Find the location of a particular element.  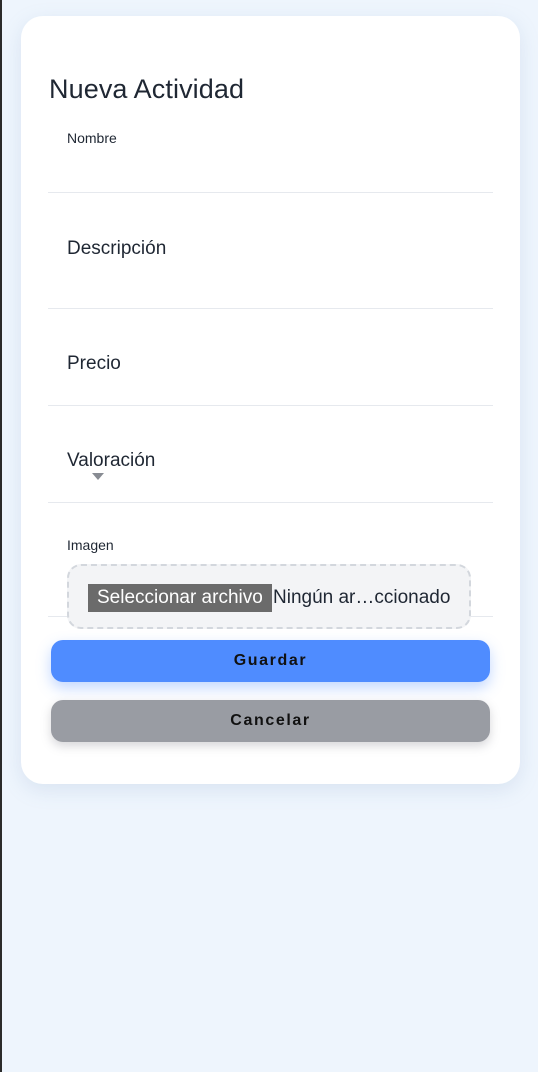

valoracion-label: Valoración is located at coordinates (111, 460).